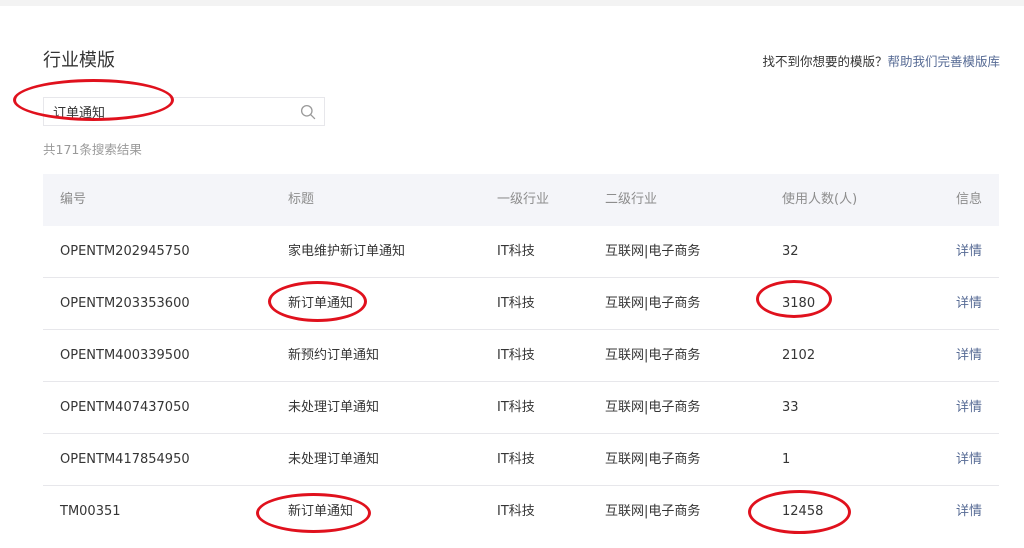 The image size is (1024, 548). What do you see at coordinates (90, 511) in the screenshot?
I see `cell-id: TM00351` at bounding box center [90, 511].